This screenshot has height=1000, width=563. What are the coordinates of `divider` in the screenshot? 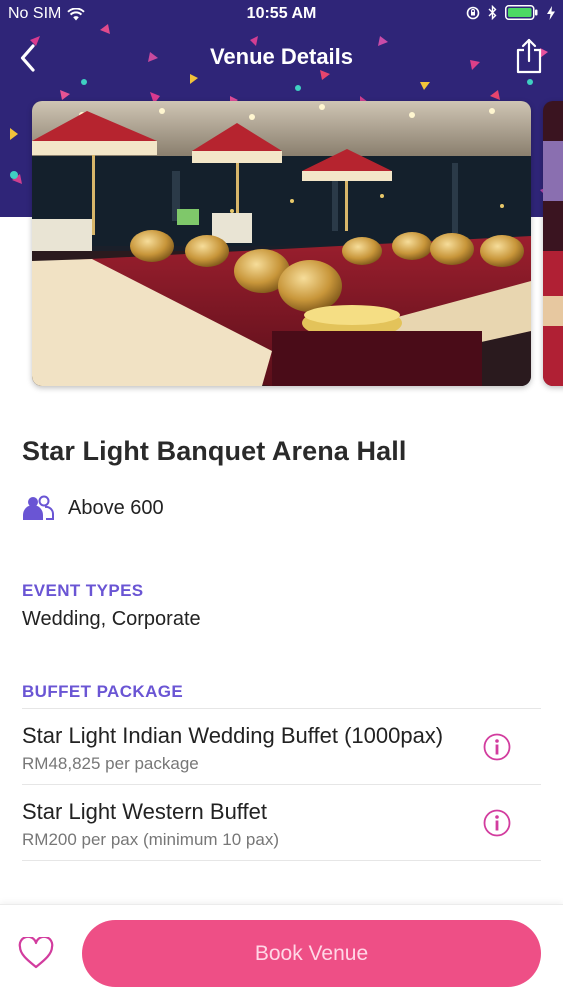 It's located at (281, 860).